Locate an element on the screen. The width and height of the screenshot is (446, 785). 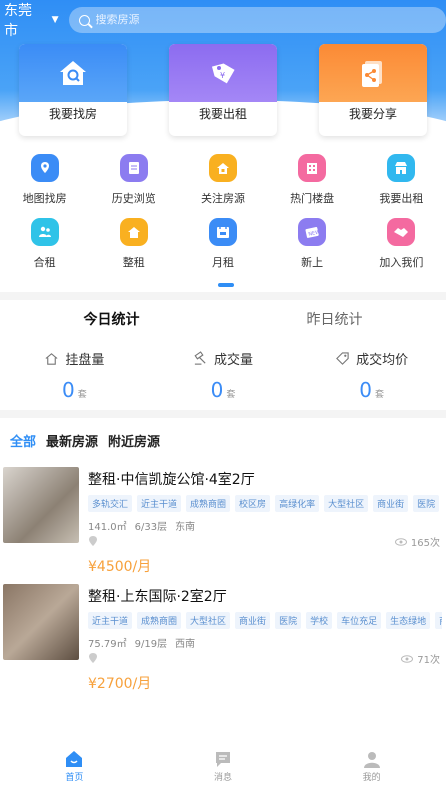
tab-latest: 最新房源 is located at coordinates (72, 440).